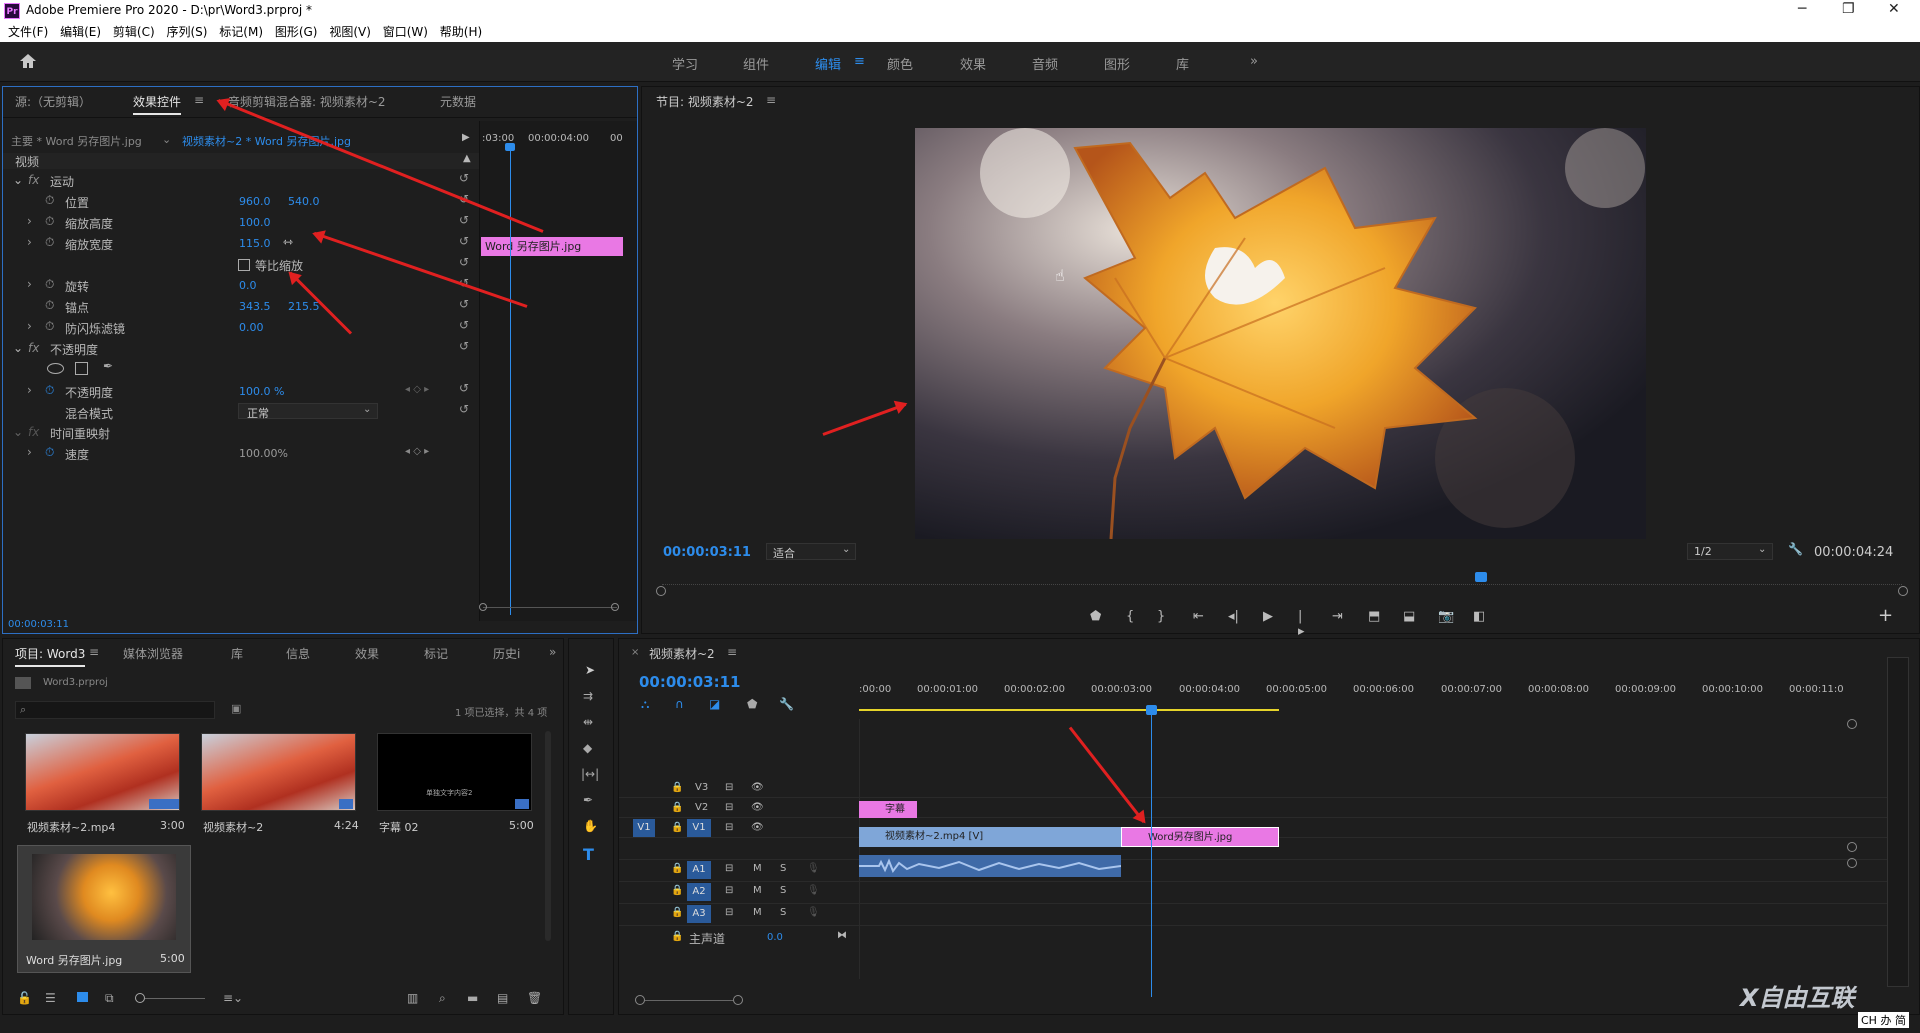 The width and height of the screenshot is (1920, 1033). What do you see at coordinates (81, 368) in the screenshot?
I see `rectangle-mask-icon` at bounding box center [81, 368].